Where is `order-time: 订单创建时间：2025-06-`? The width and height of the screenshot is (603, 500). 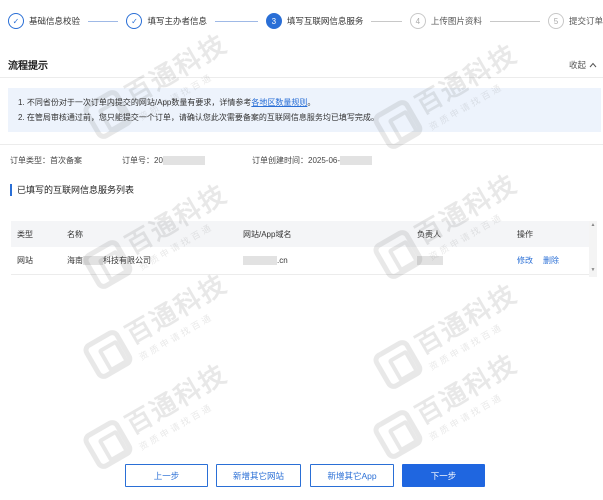 order-time: 订单创建时间：2025-06- is located at coordinates (312, 160).